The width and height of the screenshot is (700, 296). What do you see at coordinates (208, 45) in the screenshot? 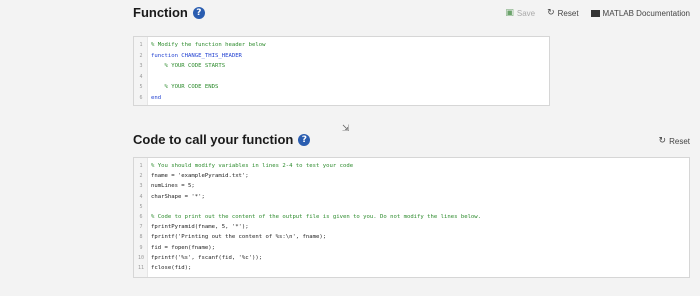
I see `code-text: % Modify the function header below` at bounding box center [208, 45].